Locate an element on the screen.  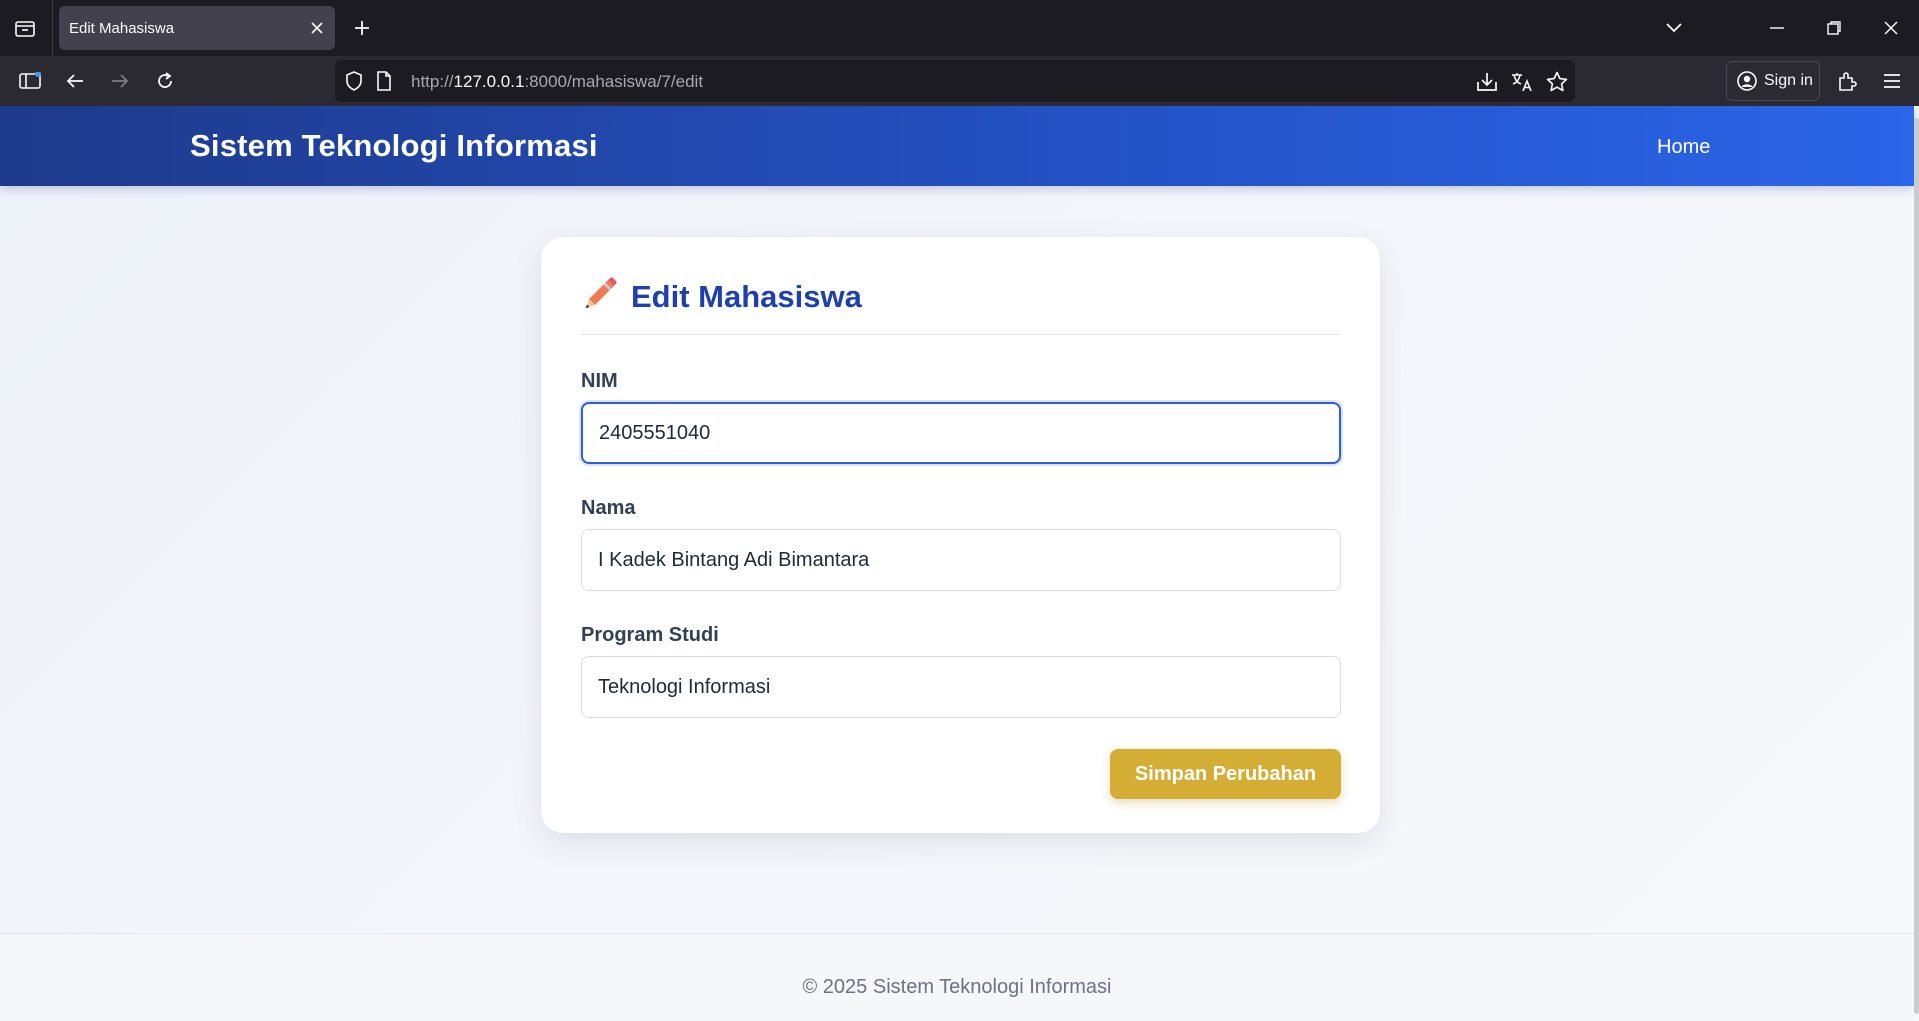
program-studi-input is located at coordinates (961, 687).